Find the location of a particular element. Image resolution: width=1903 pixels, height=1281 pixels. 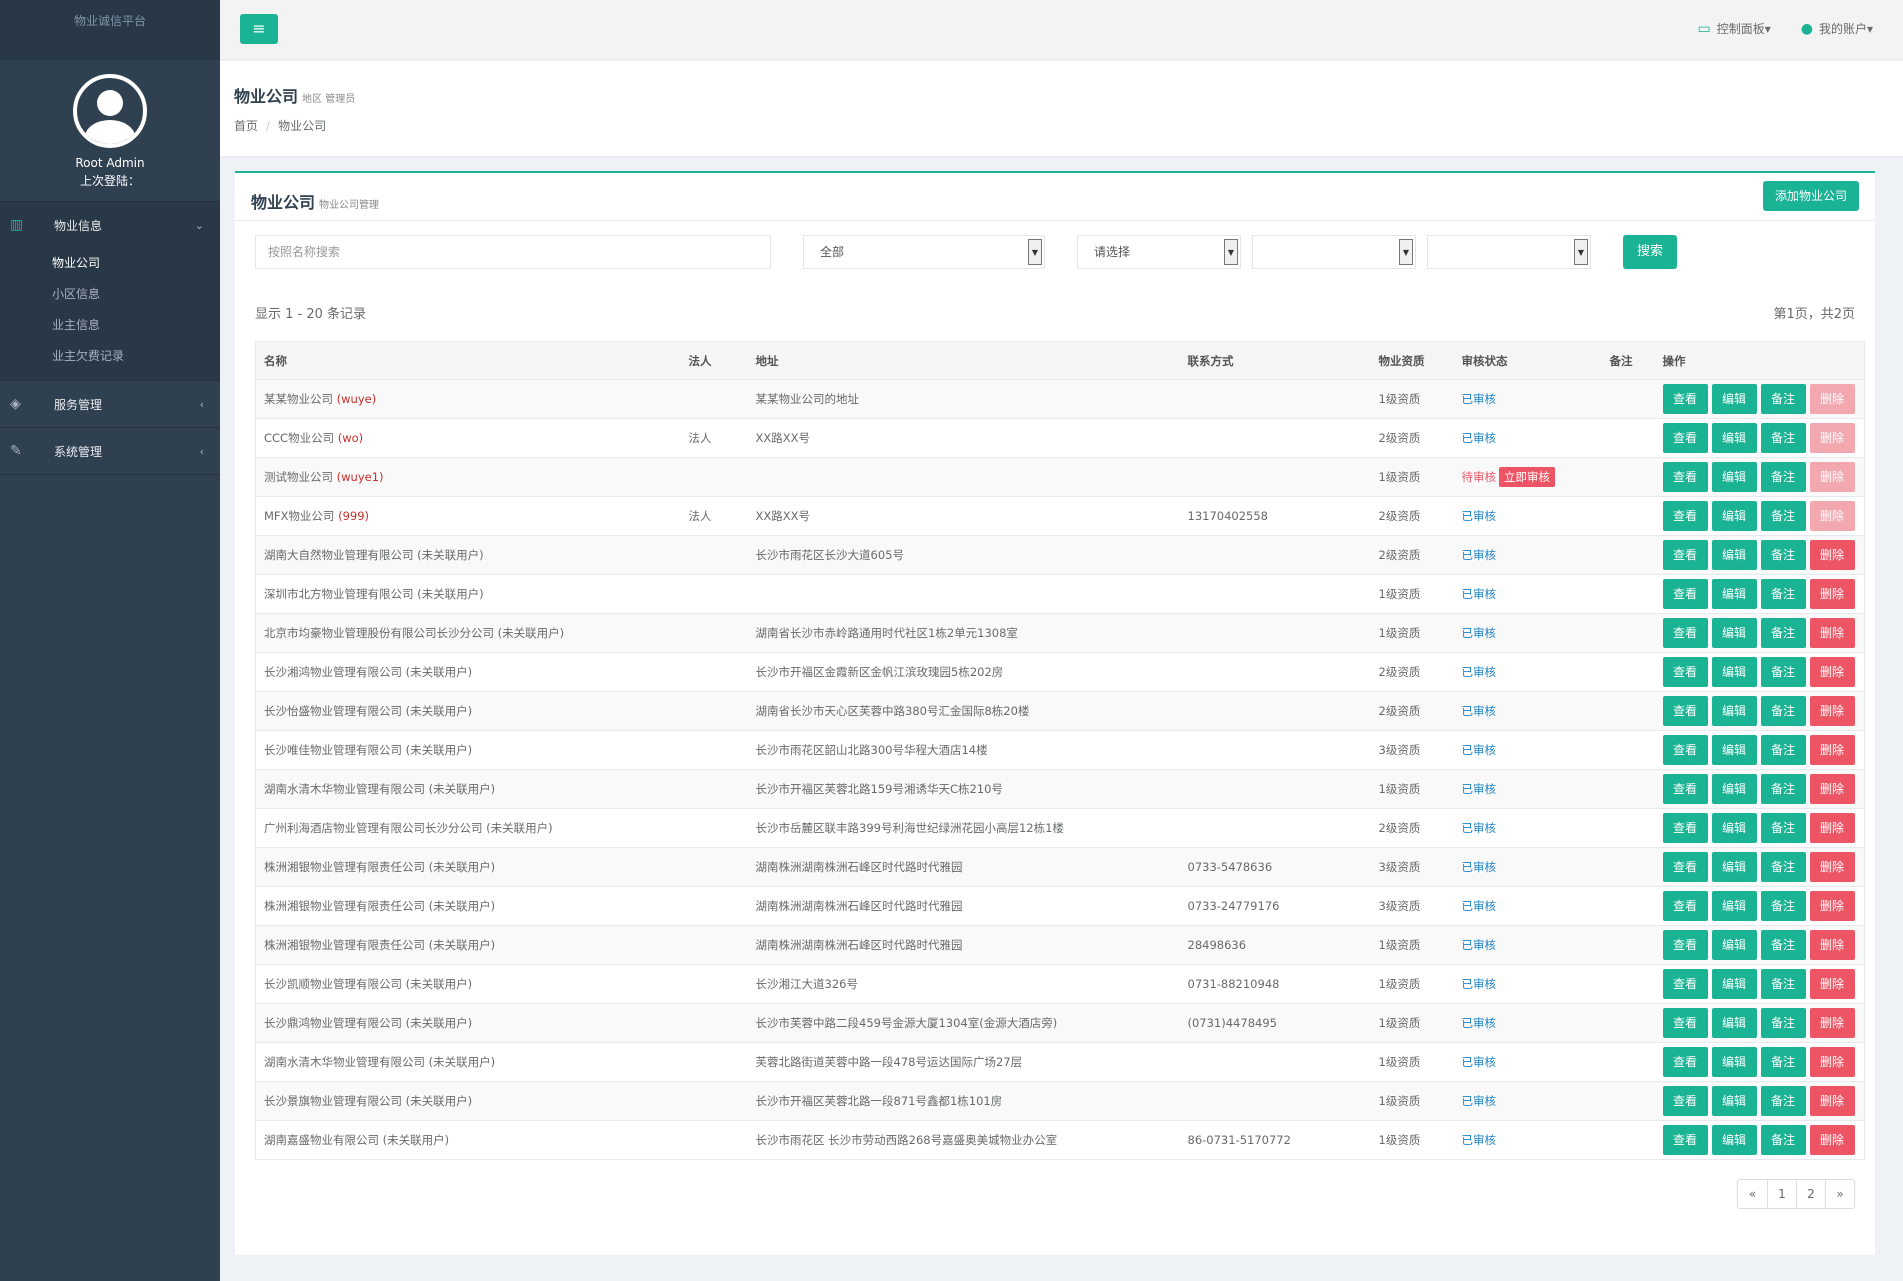

menu-toggle-button: ≡ is located at coordinates (259, 29).